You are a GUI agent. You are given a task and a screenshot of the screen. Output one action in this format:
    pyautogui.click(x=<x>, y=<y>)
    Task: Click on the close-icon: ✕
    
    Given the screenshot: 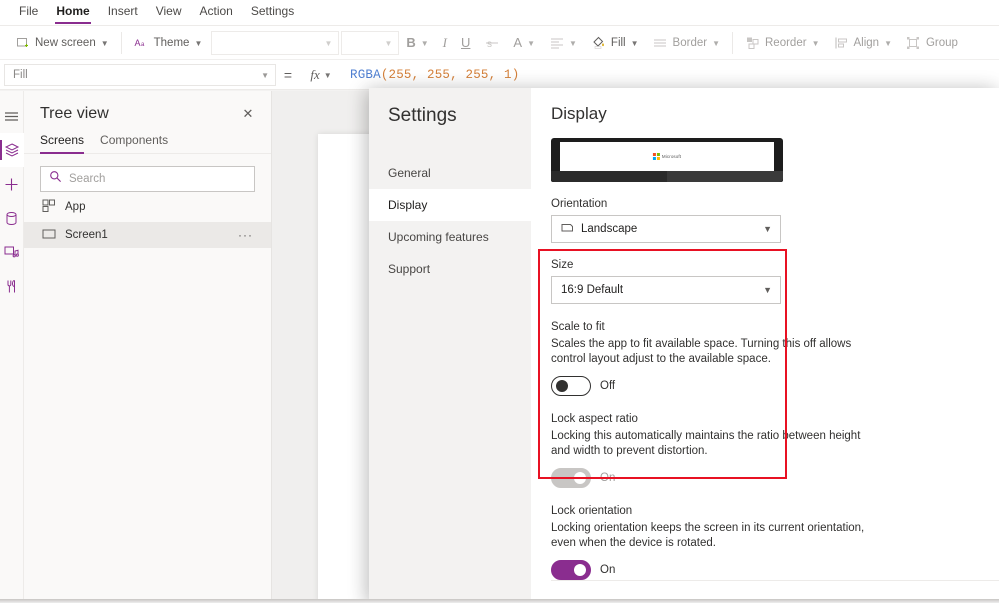 What is the action you would take?
    pyautogui.click(x=248, y=114)
    